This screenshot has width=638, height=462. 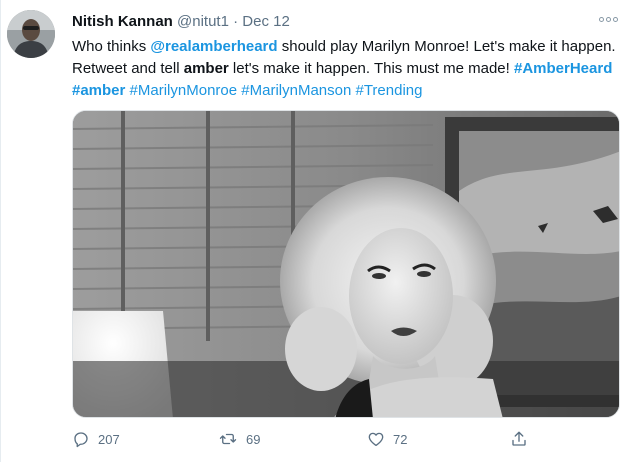 I want to click on retweet-button: 69, so click(x=239, y=439).